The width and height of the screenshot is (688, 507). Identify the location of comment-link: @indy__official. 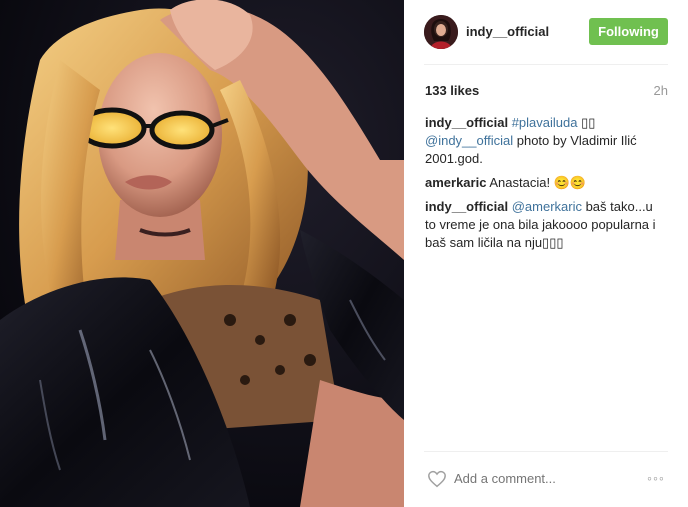
(469, 140).